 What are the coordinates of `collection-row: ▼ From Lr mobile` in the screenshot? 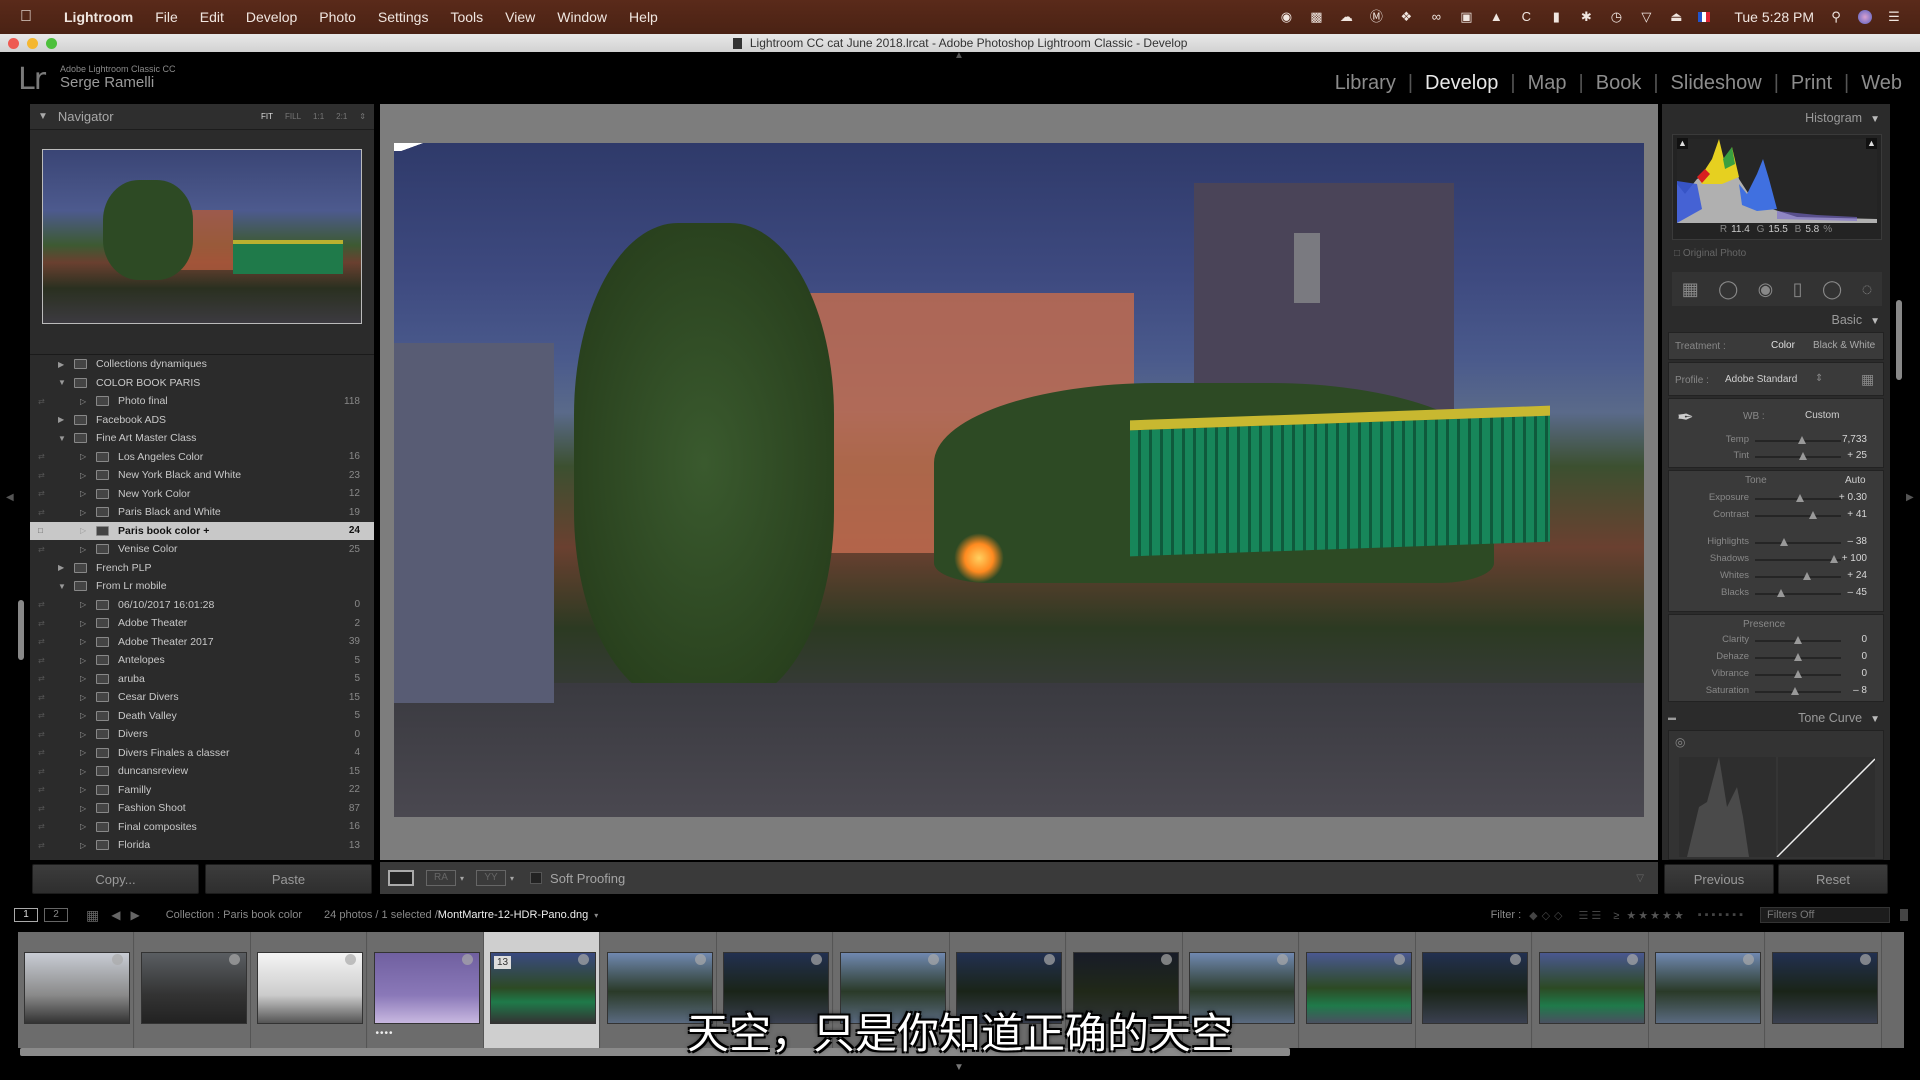 It's located at (202, 586).